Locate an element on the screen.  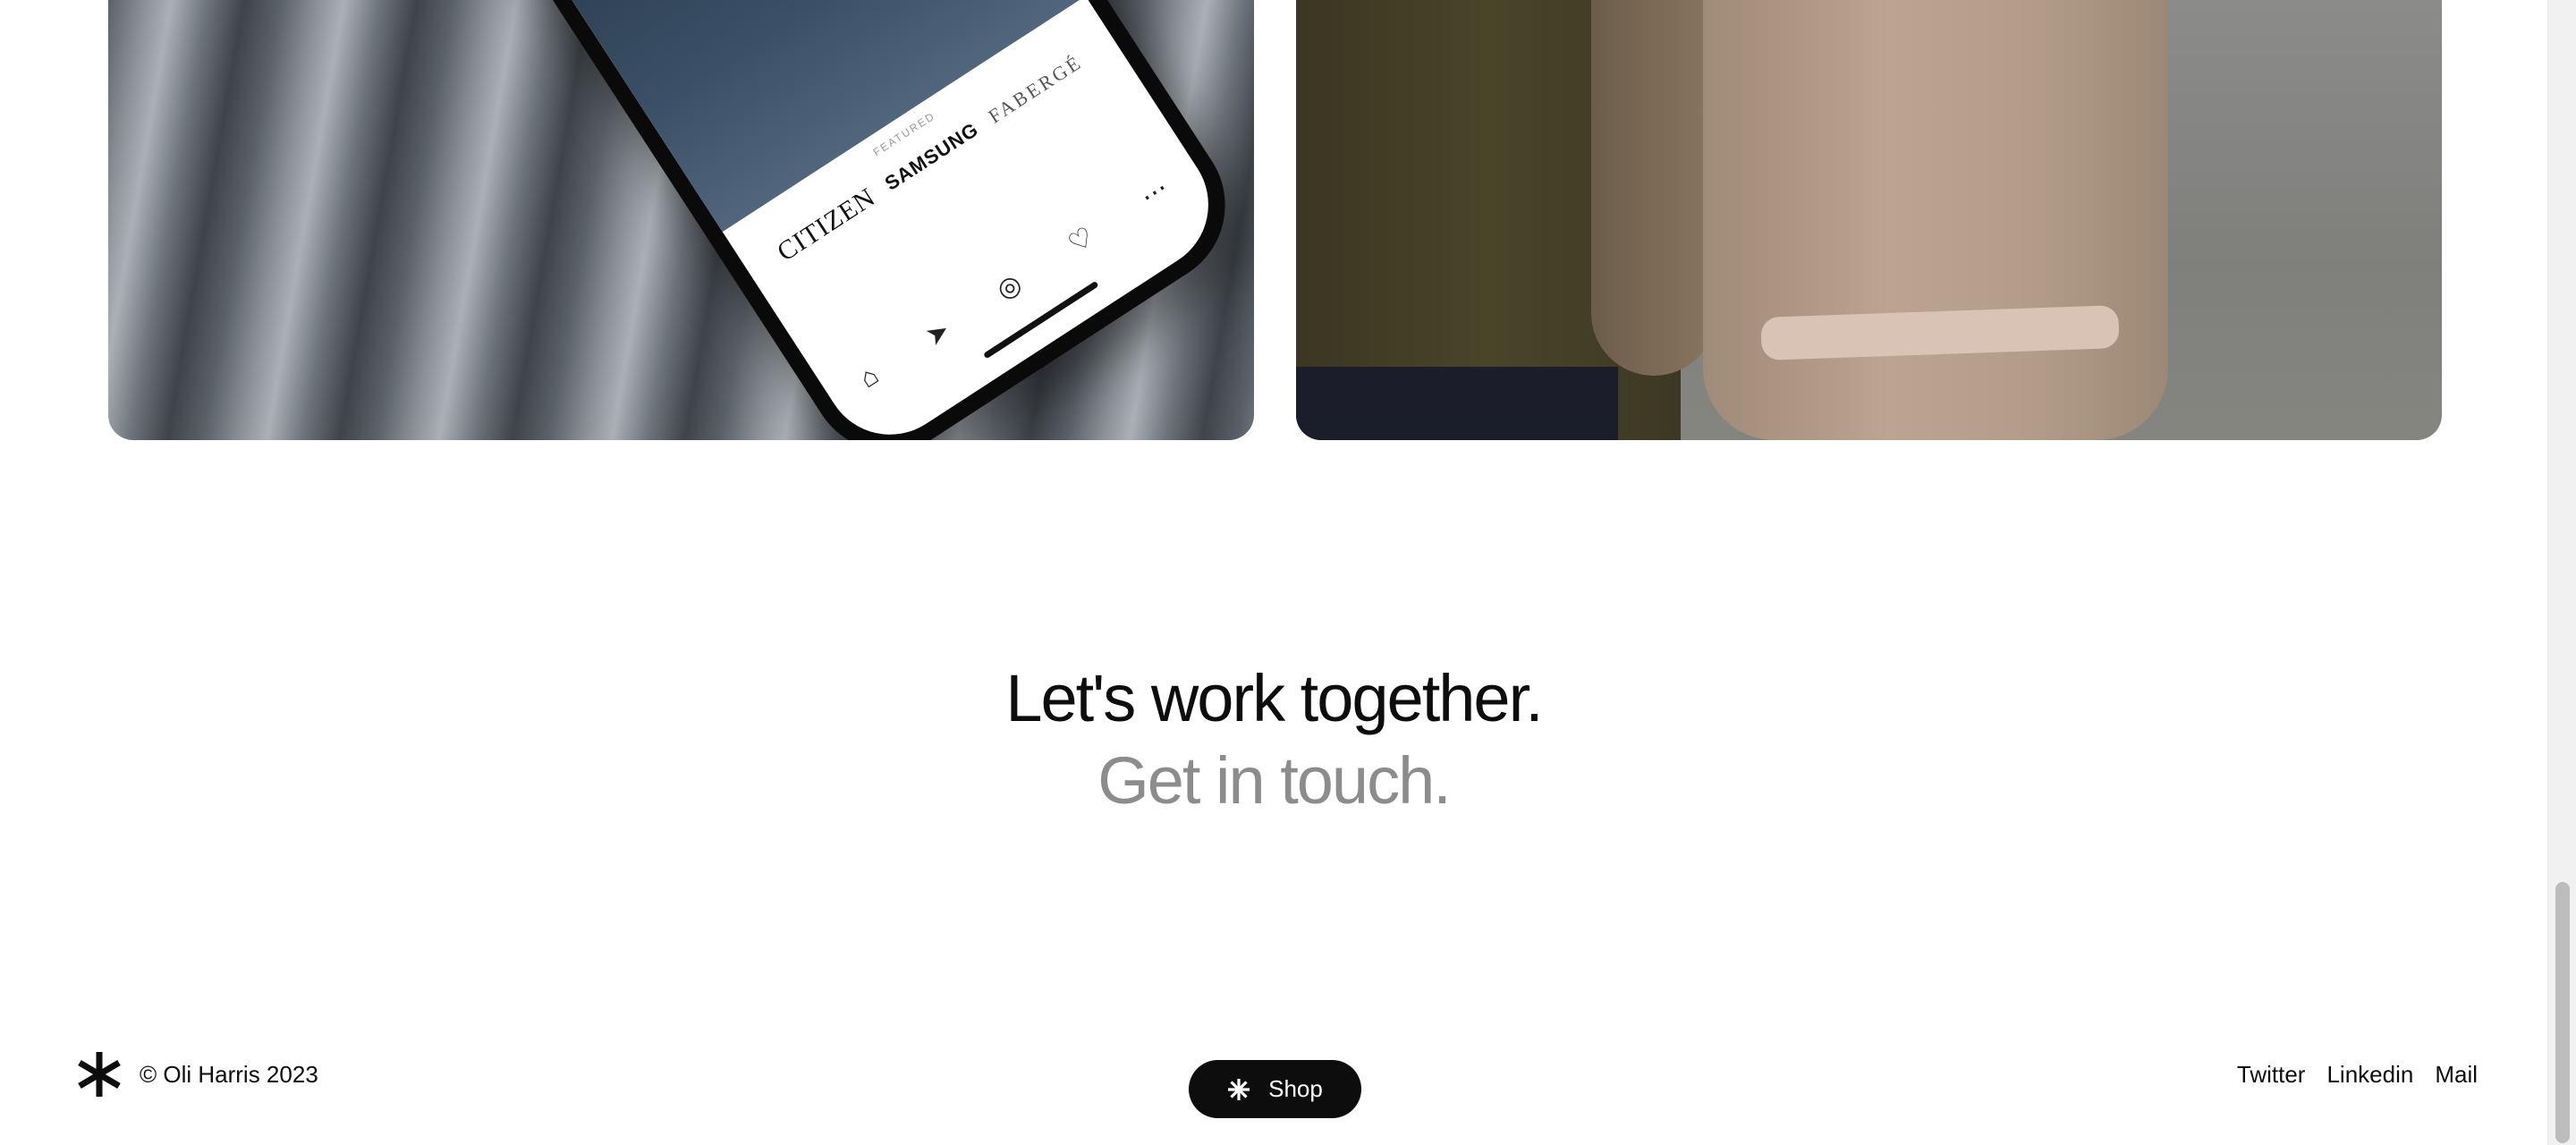
linkedin-link: Linkedin is located at coordinates (2369, 1075).